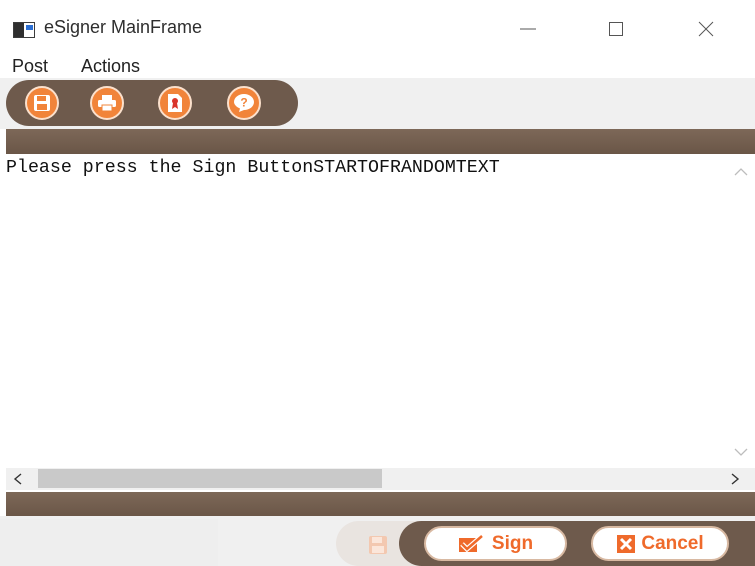 This screenshot has width=755, height=566. What do you see at coordinates (18, 479) in the screenshot?
I see `scroll-left-icon` at bounding box center [18, 479].